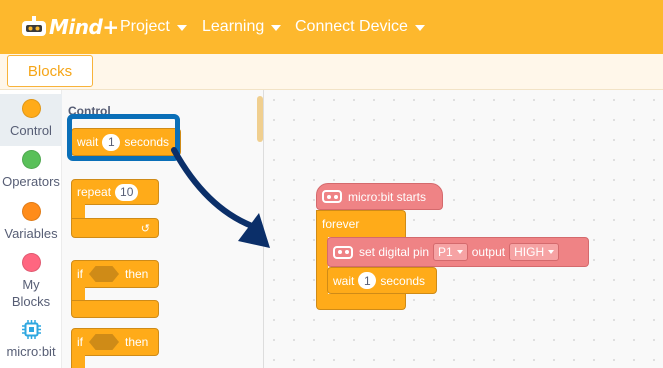 The width and height of the screenshot is (663, 368). I want to click on drag-arrow-icon, so click(220, 197).